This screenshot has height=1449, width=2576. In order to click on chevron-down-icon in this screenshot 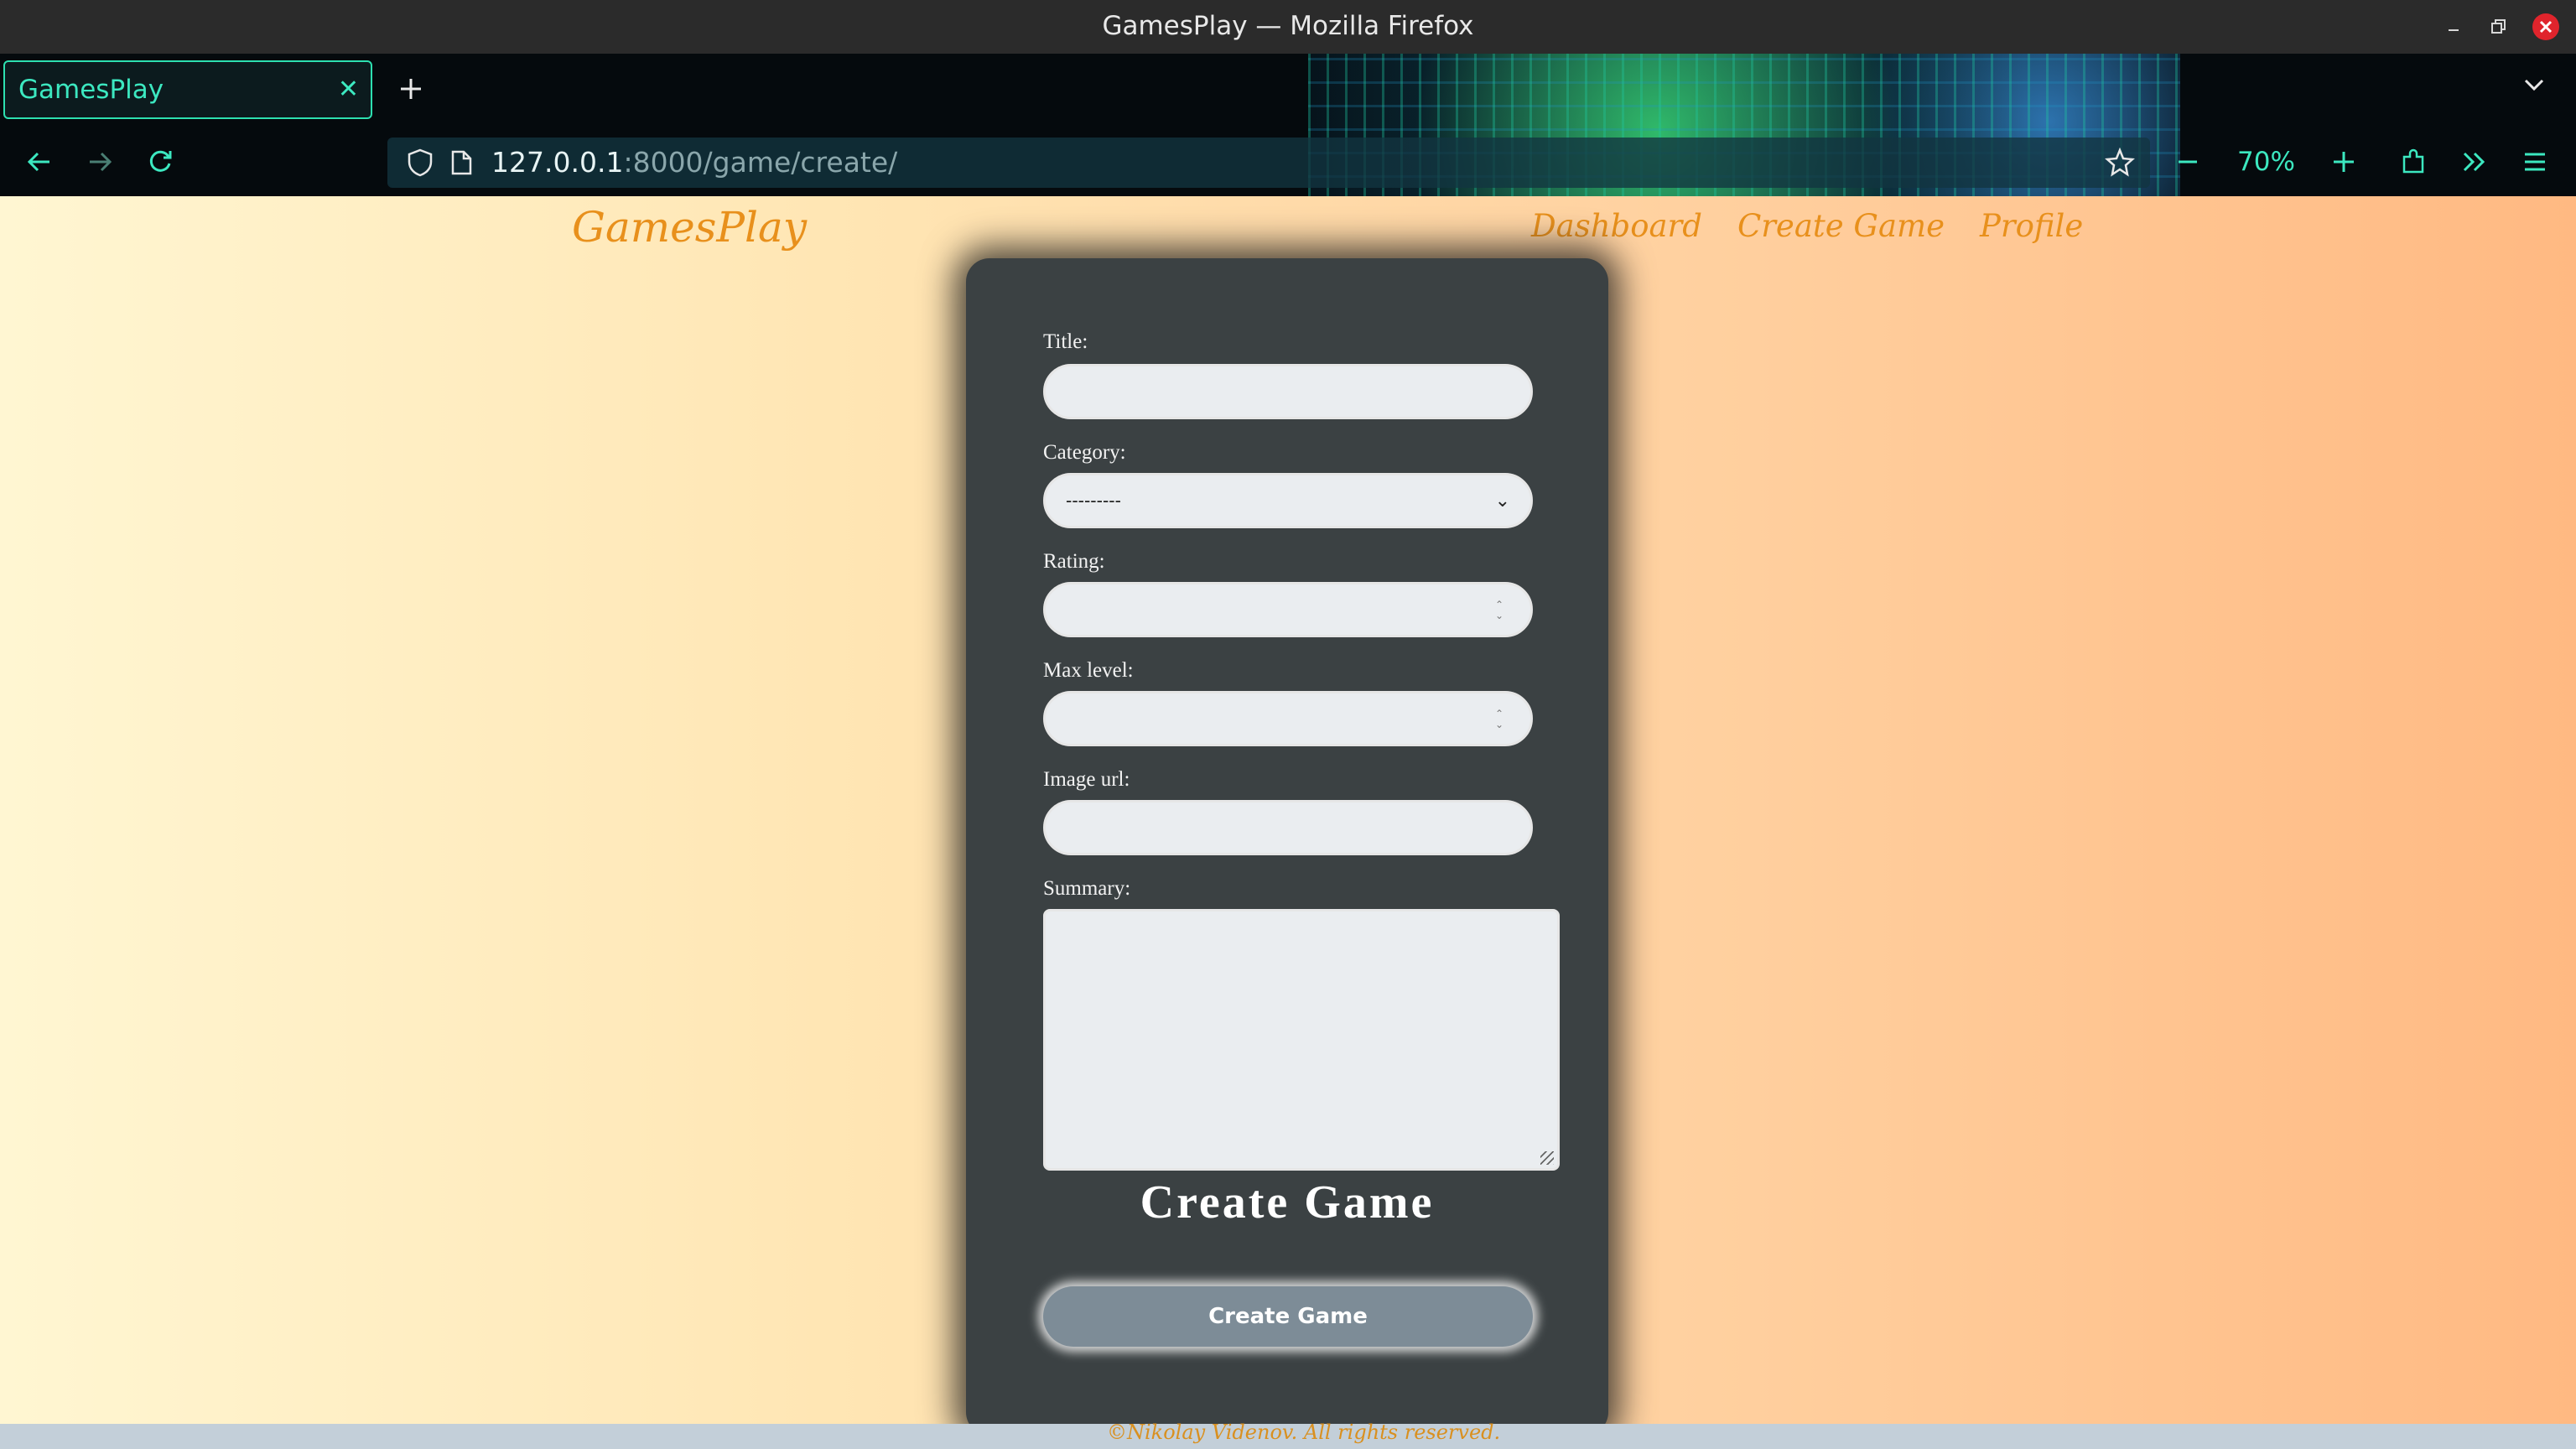, I will do `click(2534, 85)`.